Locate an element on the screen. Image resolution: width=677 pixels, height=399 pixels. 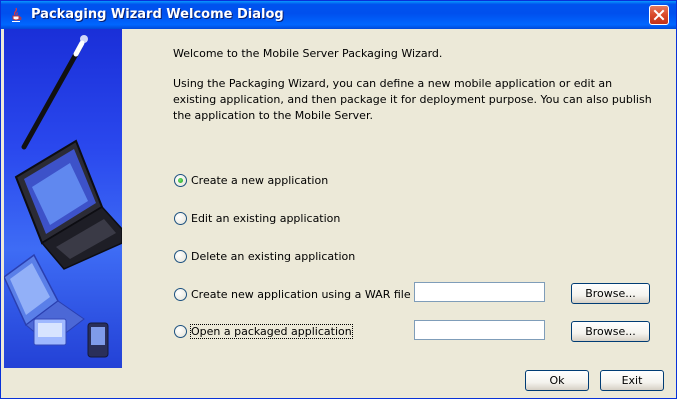
radio-edit-existing-application is located at coordinates (180, 218).